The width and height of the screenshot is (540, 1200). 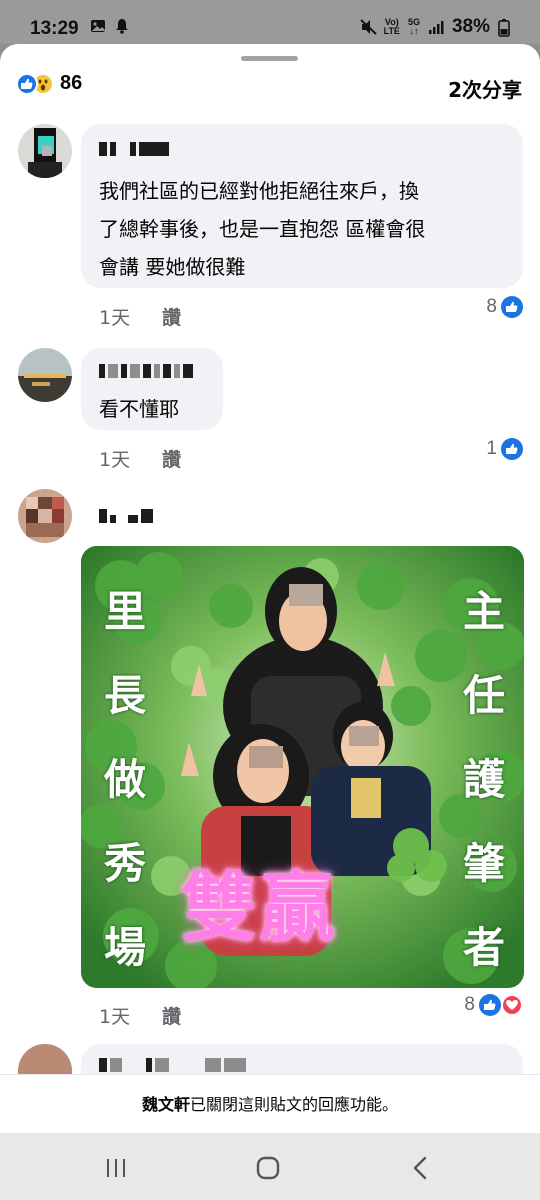 What do you see at coordinates (139, 409) in the screenshot?
I see `comment-text: 看不懂耶` at bounding box center [139, 409].